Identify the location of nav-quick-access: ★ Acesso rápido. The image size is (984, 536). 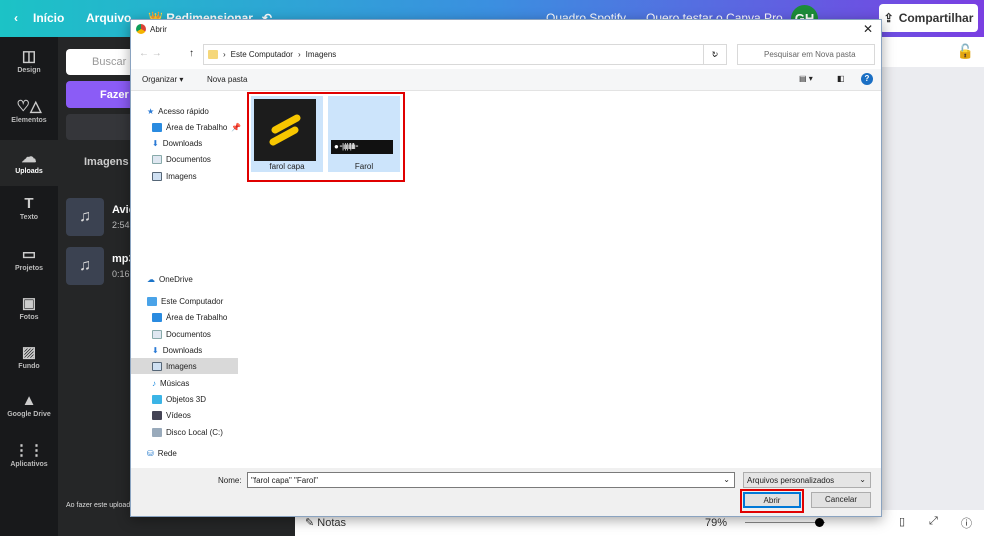
(178, 111).